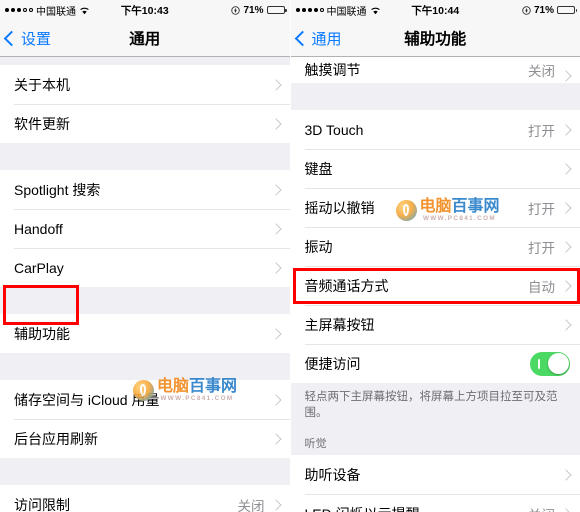 This screenshot has height=512, width=580. What do you see at coordinates (550, 363) in the screenshot?
I see `reachability-toggle` at bounding box center [550, 363].